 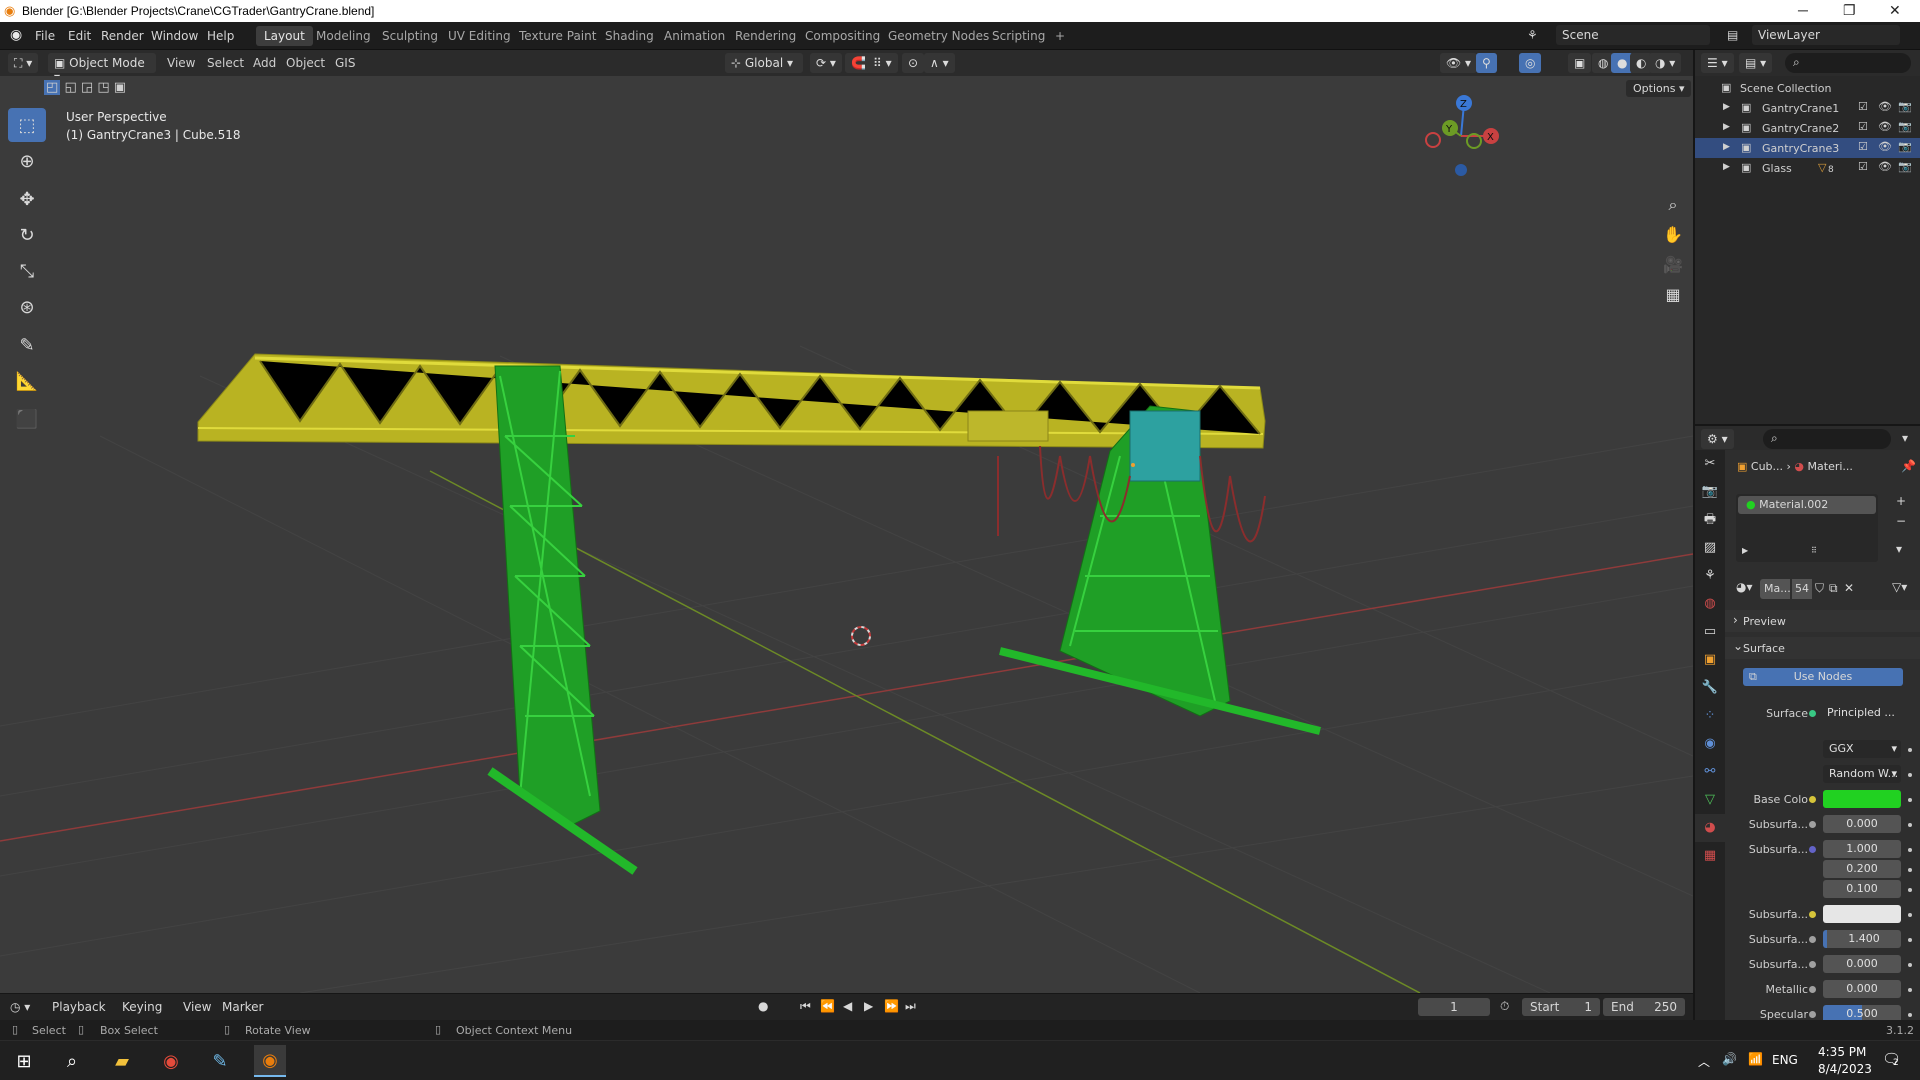 What do you see at coordinates (70, 87) in the screenshot?
I see `select-extend-icon: ◱` at bounding box center [70, 87].